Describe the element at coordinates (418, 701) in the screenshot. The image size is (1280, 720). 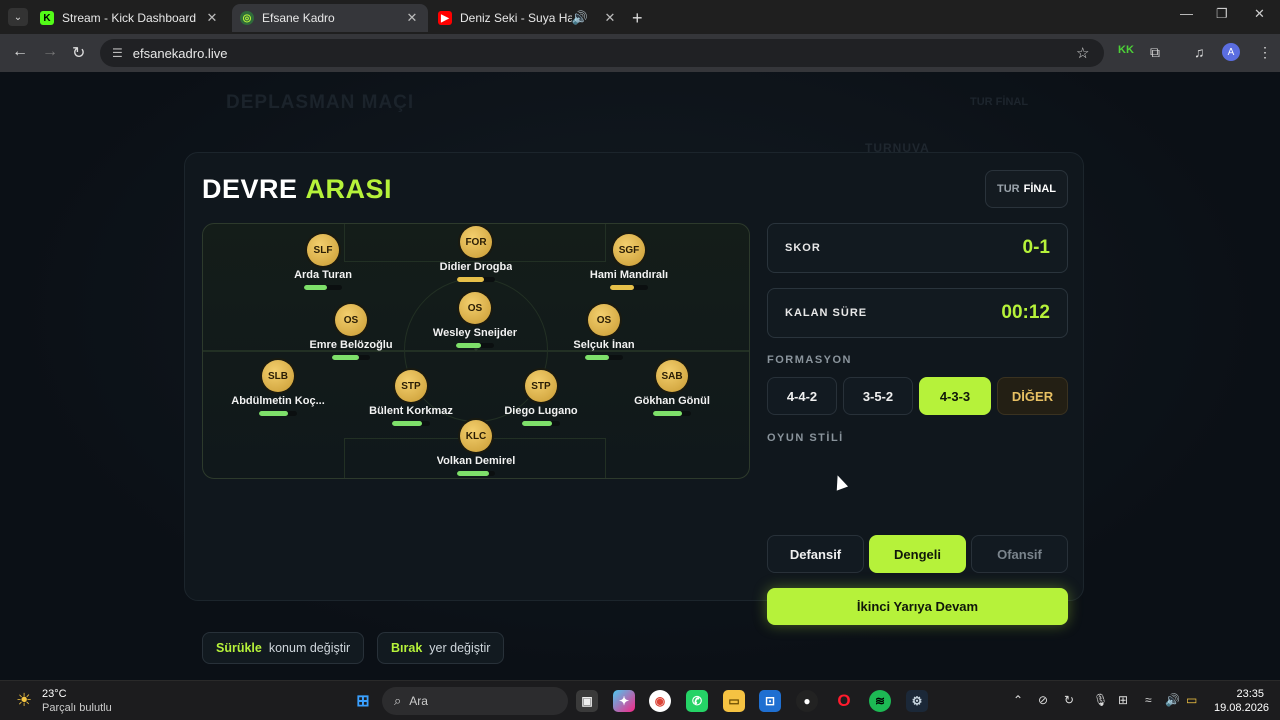
I see `search-placeholder: Ara` at that location.